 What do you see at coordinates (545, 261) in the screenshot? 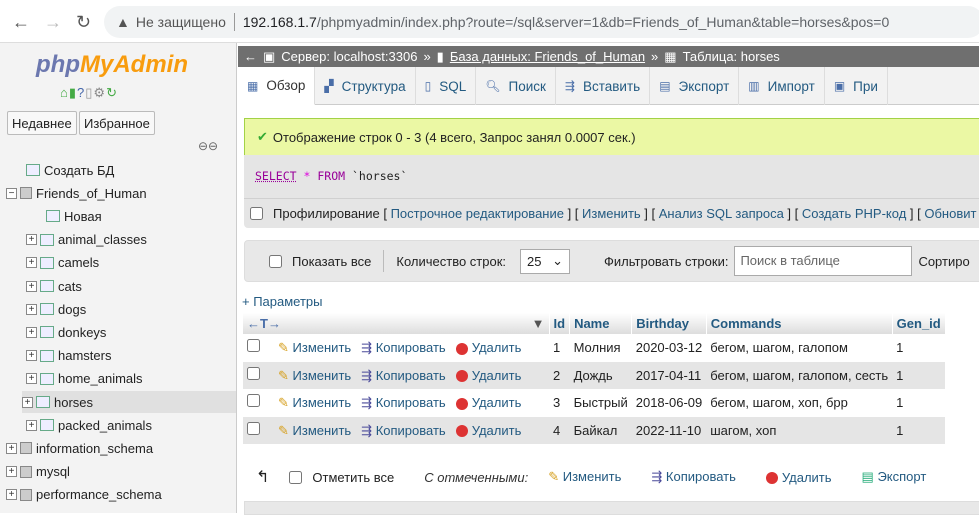
I see `rows-select: 25 ⌄` at bounding box center [545, 261].